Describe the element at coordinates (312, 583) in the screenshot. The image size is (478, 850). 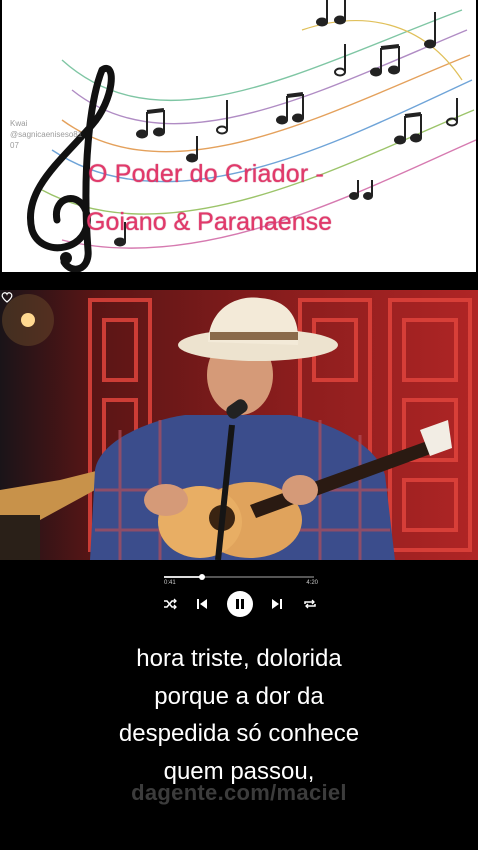
I see `total-time: 4:20` at that location.